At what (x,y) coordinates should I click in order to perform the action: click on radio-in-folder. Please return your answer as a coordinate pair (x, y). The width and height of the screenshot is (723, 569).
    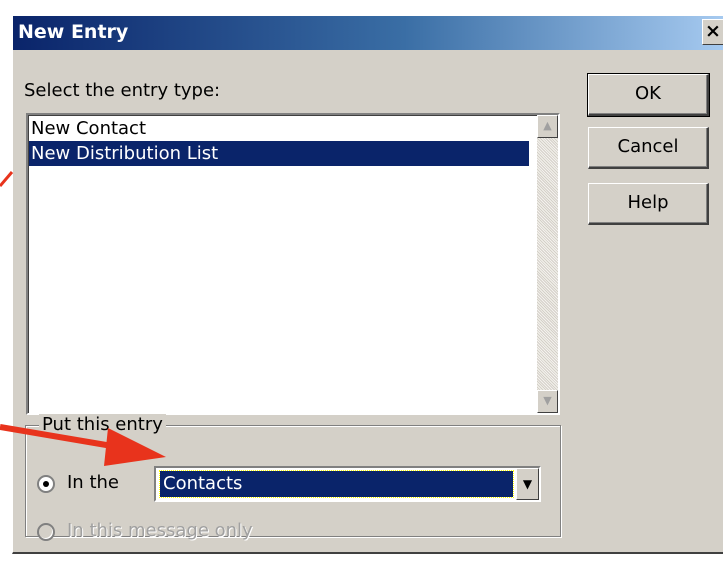
    Looking at the image, I should click on (46, 484).